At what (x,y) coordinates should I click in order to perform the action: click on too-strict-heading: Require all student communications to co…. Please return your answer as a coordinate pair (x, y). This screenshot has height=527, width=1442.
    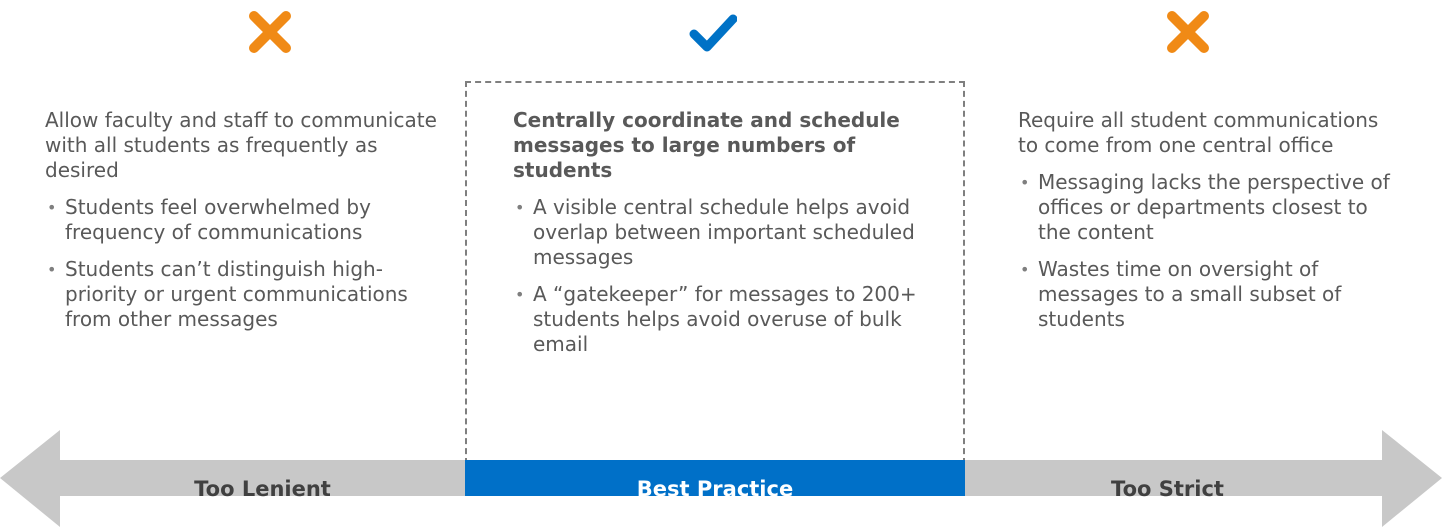
    Looking at the image, I should click on (1198, 132).